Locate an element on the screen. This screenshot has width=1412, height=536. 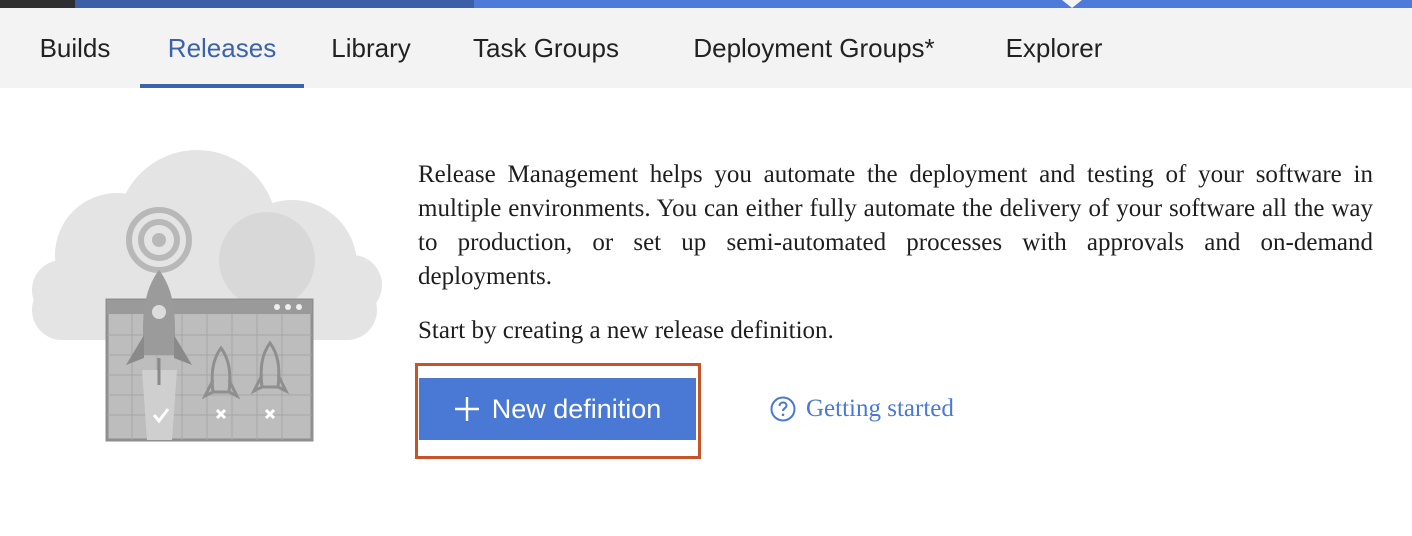
plus-icon is located at coordinates (467, 409).